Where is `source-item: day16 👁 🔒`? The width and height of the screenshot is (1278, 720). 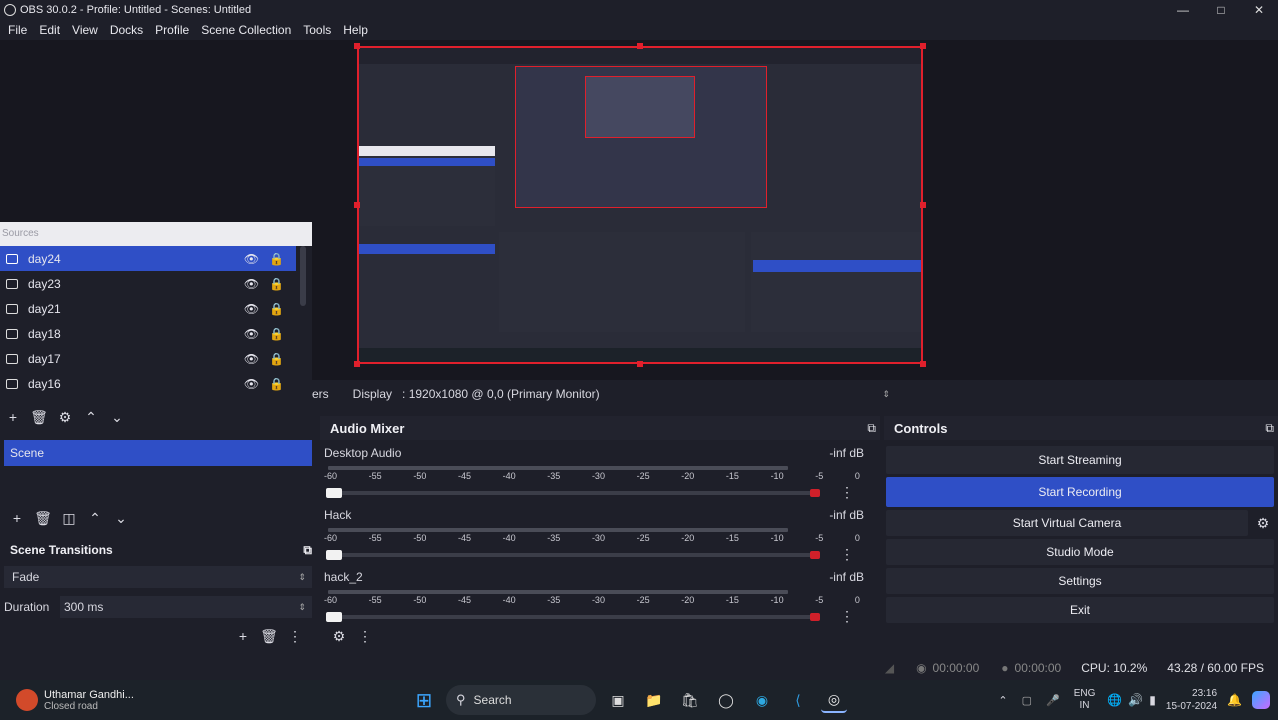 source-item: day16 👁 🔒 is located at coordinates (148, 383).